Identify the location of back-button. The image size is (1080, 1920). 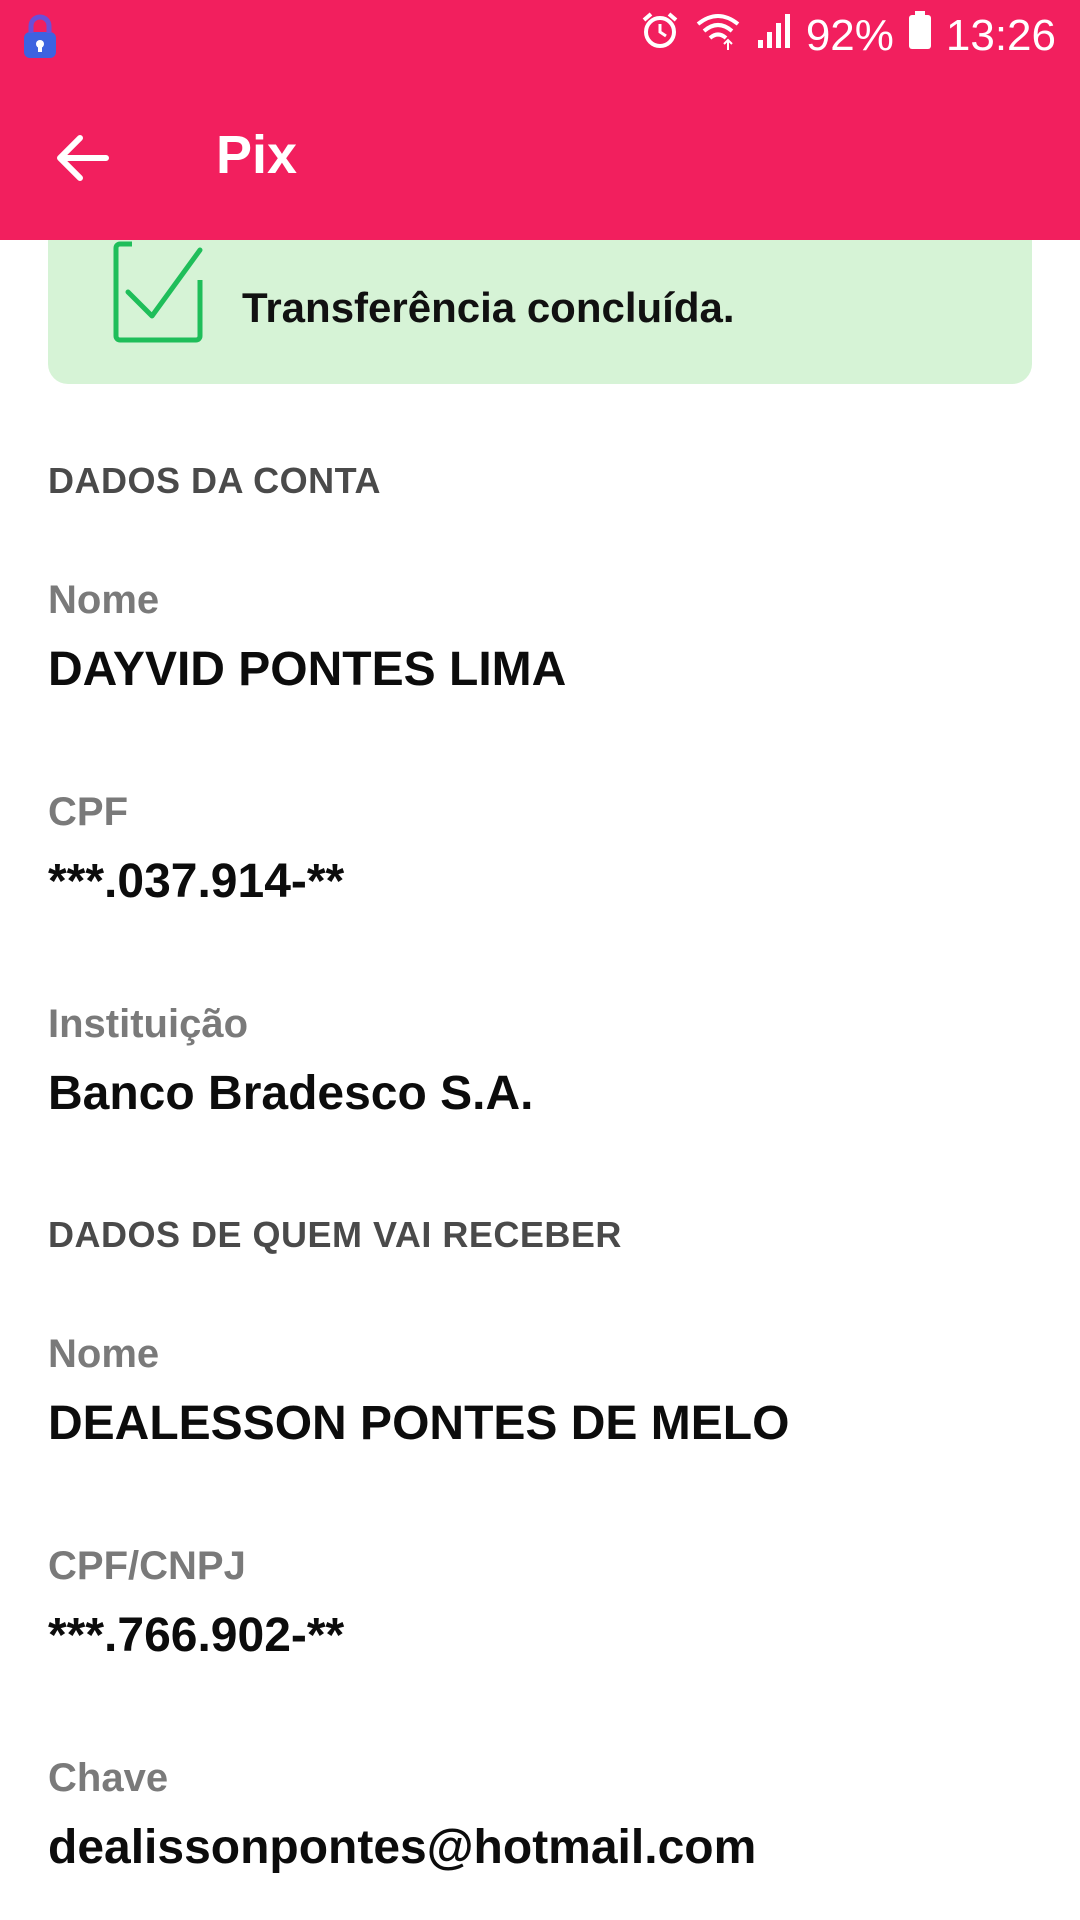
(82, 158).